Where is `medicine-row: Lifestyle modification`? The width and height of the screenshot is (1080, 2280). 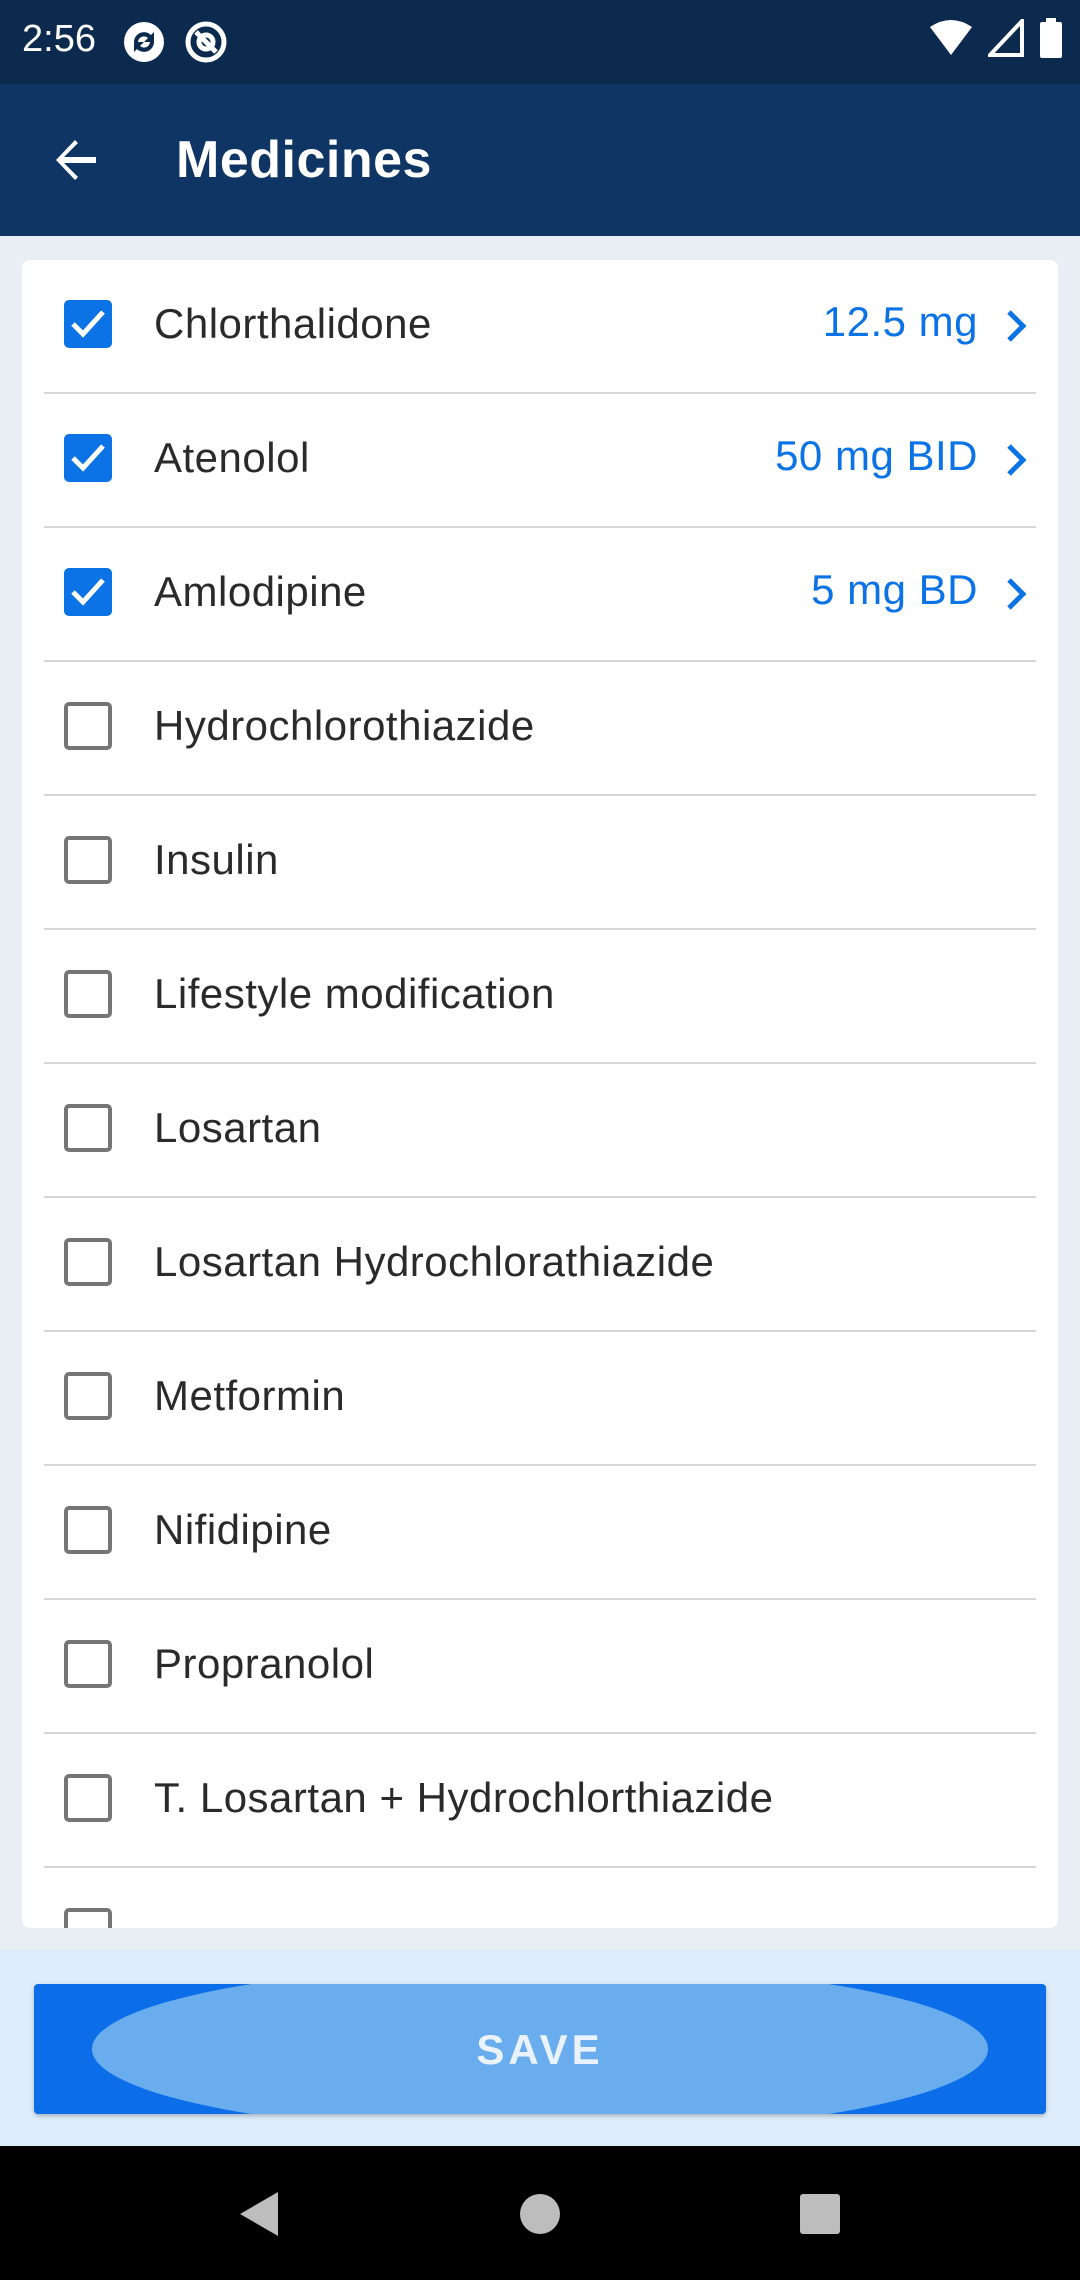
medicine-row: Lifestyle modification is located at coordinates (540, 997).